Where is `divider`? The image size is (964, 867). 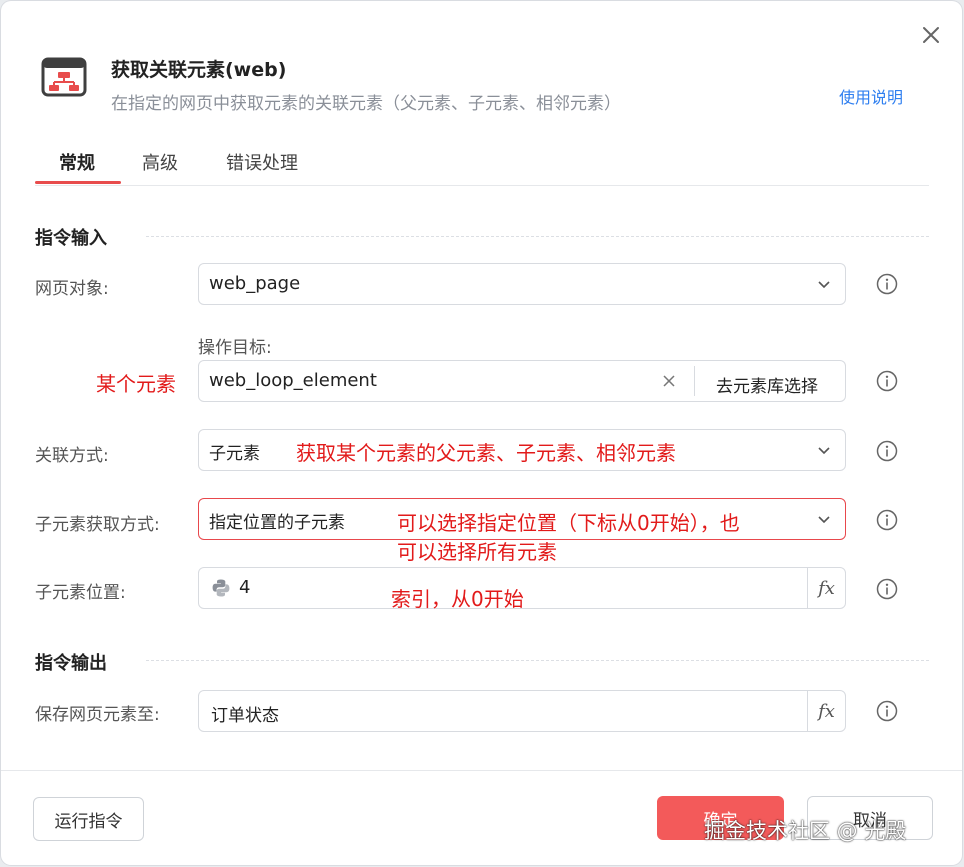
divider is located at coordinates (694, 381).